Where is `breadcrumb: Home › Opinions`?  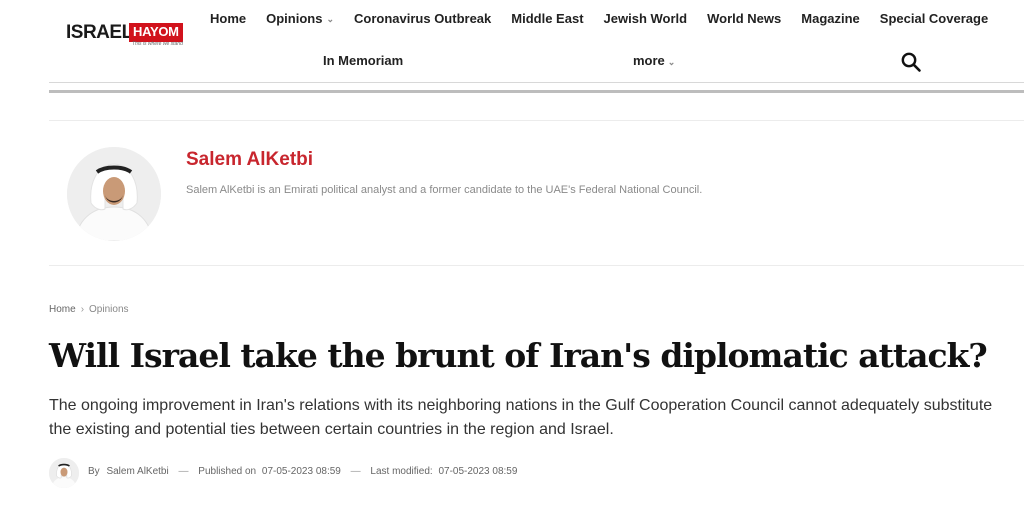
breadcrumb: Home › Opinions is located at coordinates (89, 309).